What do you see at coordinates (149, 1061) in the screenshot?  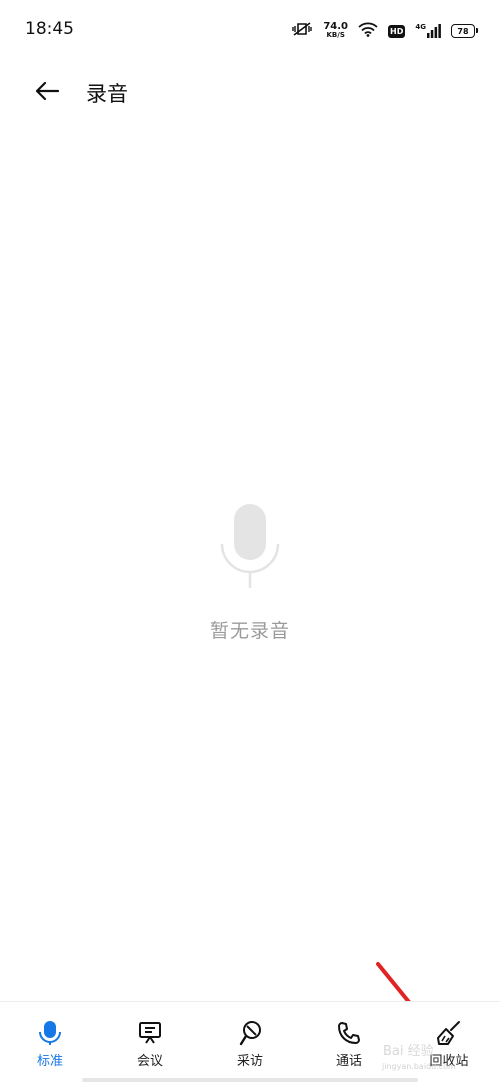 I see `tab-label: 会议` at bounding box center [149, 1061].